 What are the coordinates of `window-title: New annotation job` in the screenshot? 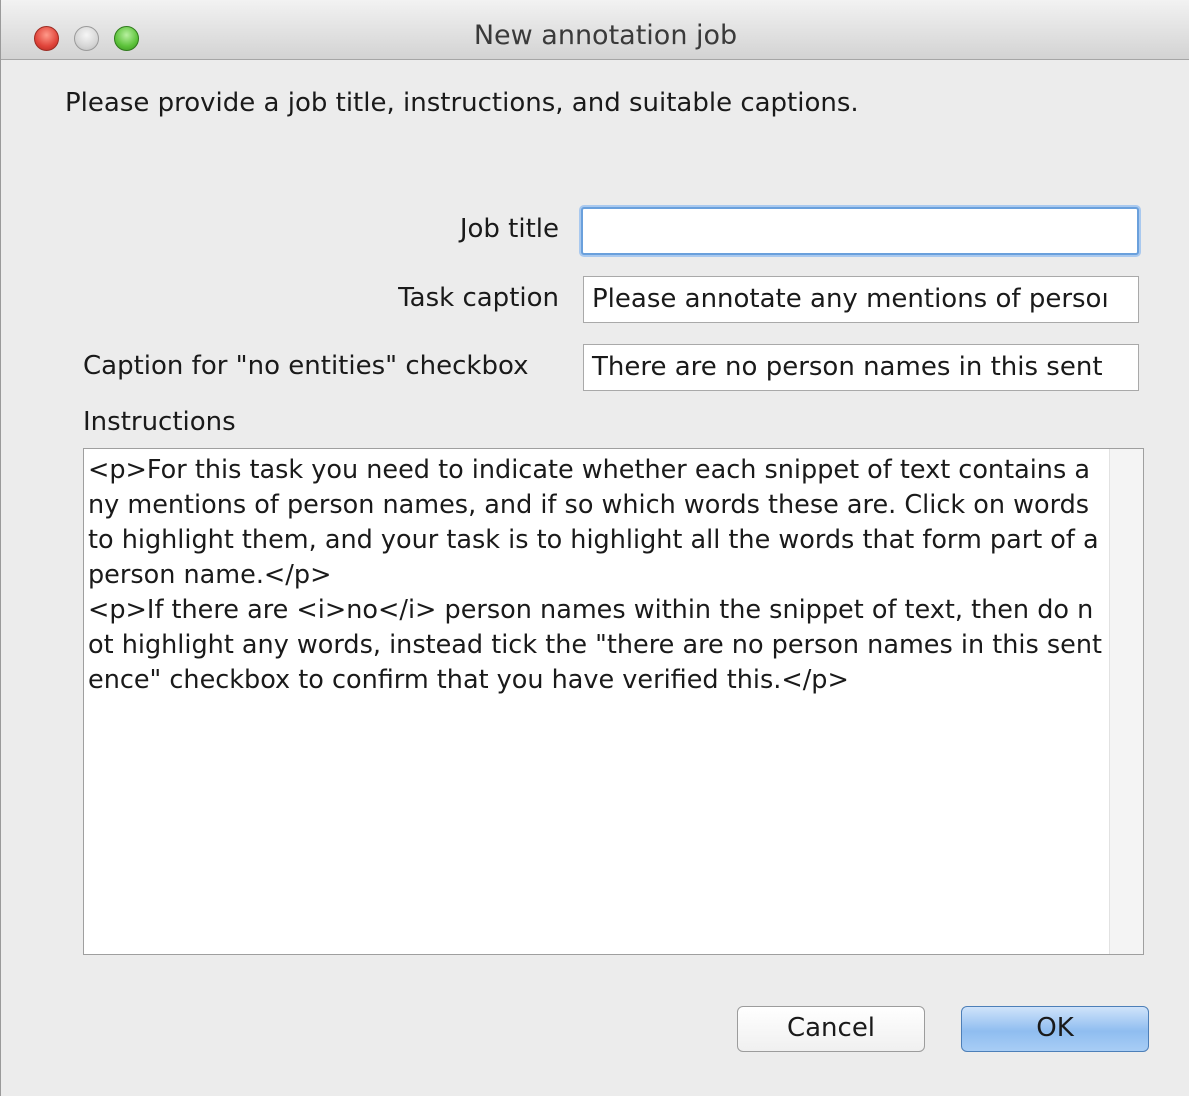 It's located at (605, 35).